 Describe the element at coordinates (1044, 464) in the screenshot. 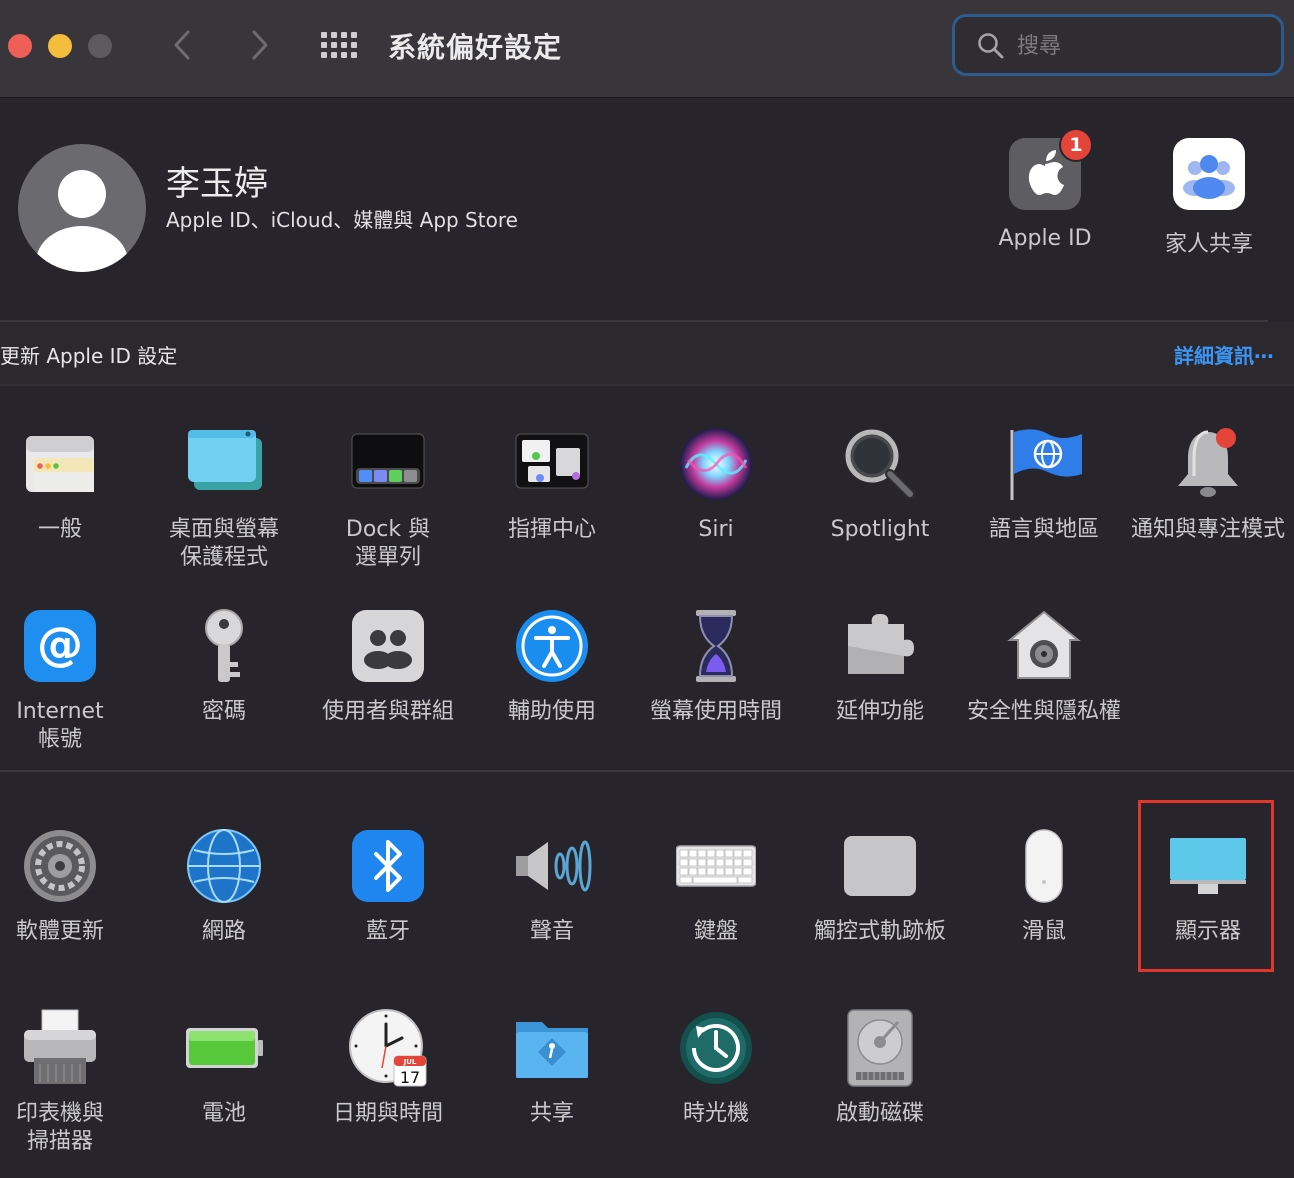

I see `language-region-icon` at that location.